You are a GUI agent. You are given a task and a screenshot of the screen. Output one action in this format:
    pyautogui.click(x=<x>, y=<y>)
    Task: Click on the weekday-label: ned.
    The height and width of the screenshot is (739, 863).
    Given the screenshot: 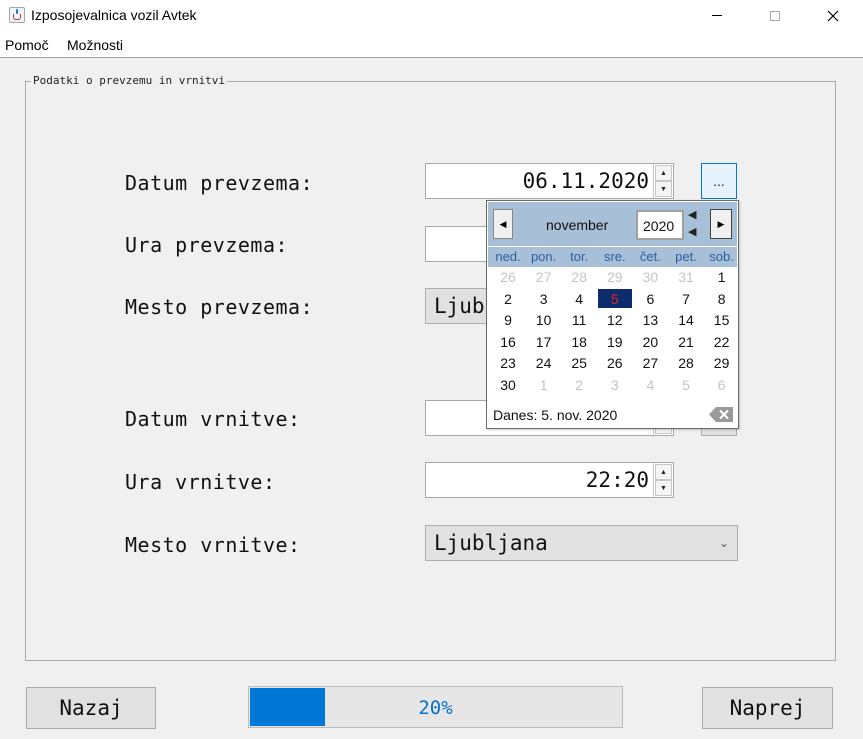 What is the action you would take?
    pyautogui.click(x=508, y=256)
    